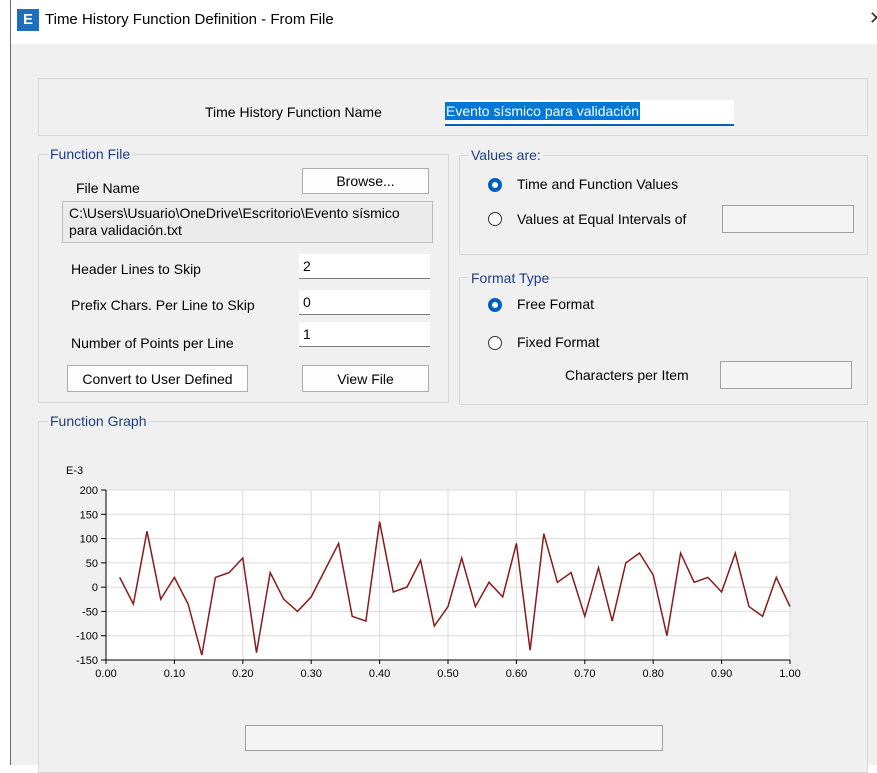 The image size is (877, 773). Describe the element at coordinates (90, 154) in the screenshot. I see `function-file-group-label: Function File` at that location.